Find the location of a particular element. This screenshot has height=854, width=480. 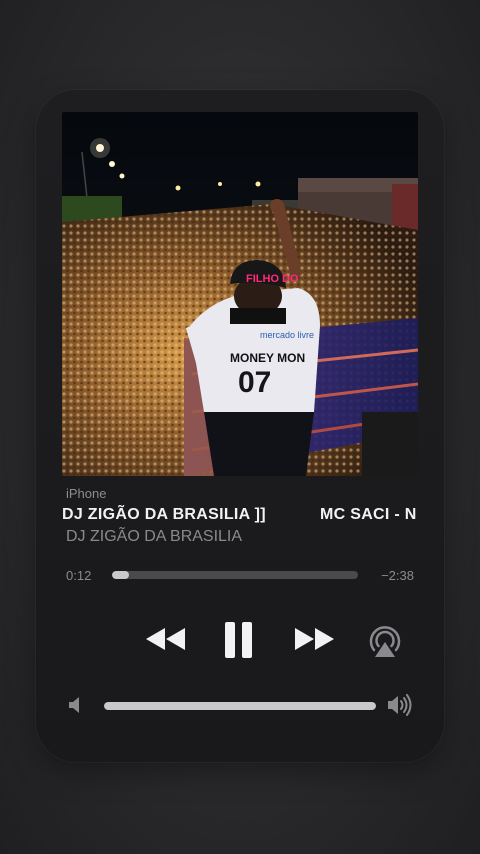

rewind-button is located at coordinates (166, 639).